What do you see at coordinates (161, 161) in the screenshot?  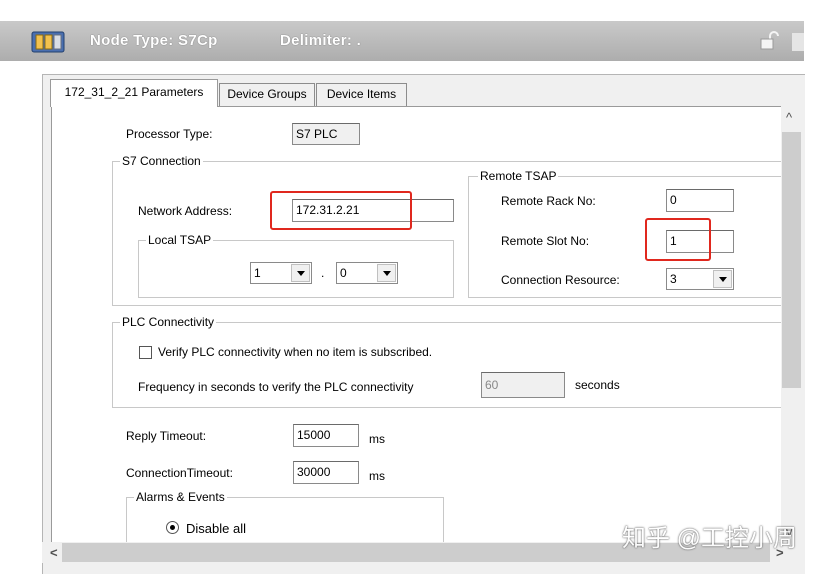 I see `s7-connection-title: S7 Connection` at bounding box center [161, 161].